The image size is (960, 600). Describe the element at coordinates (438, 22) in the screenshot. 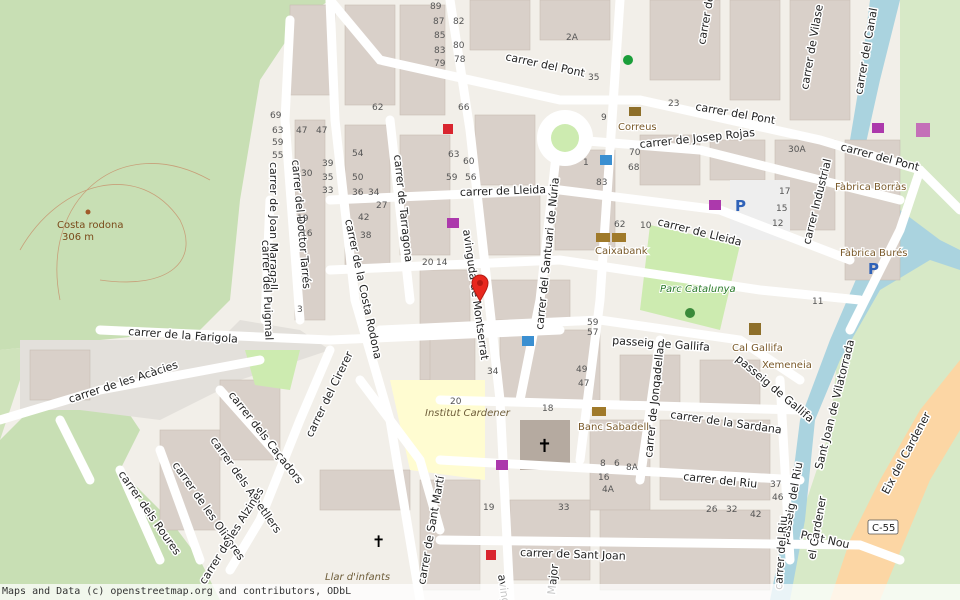

I see `svg-text: 87` at that location.